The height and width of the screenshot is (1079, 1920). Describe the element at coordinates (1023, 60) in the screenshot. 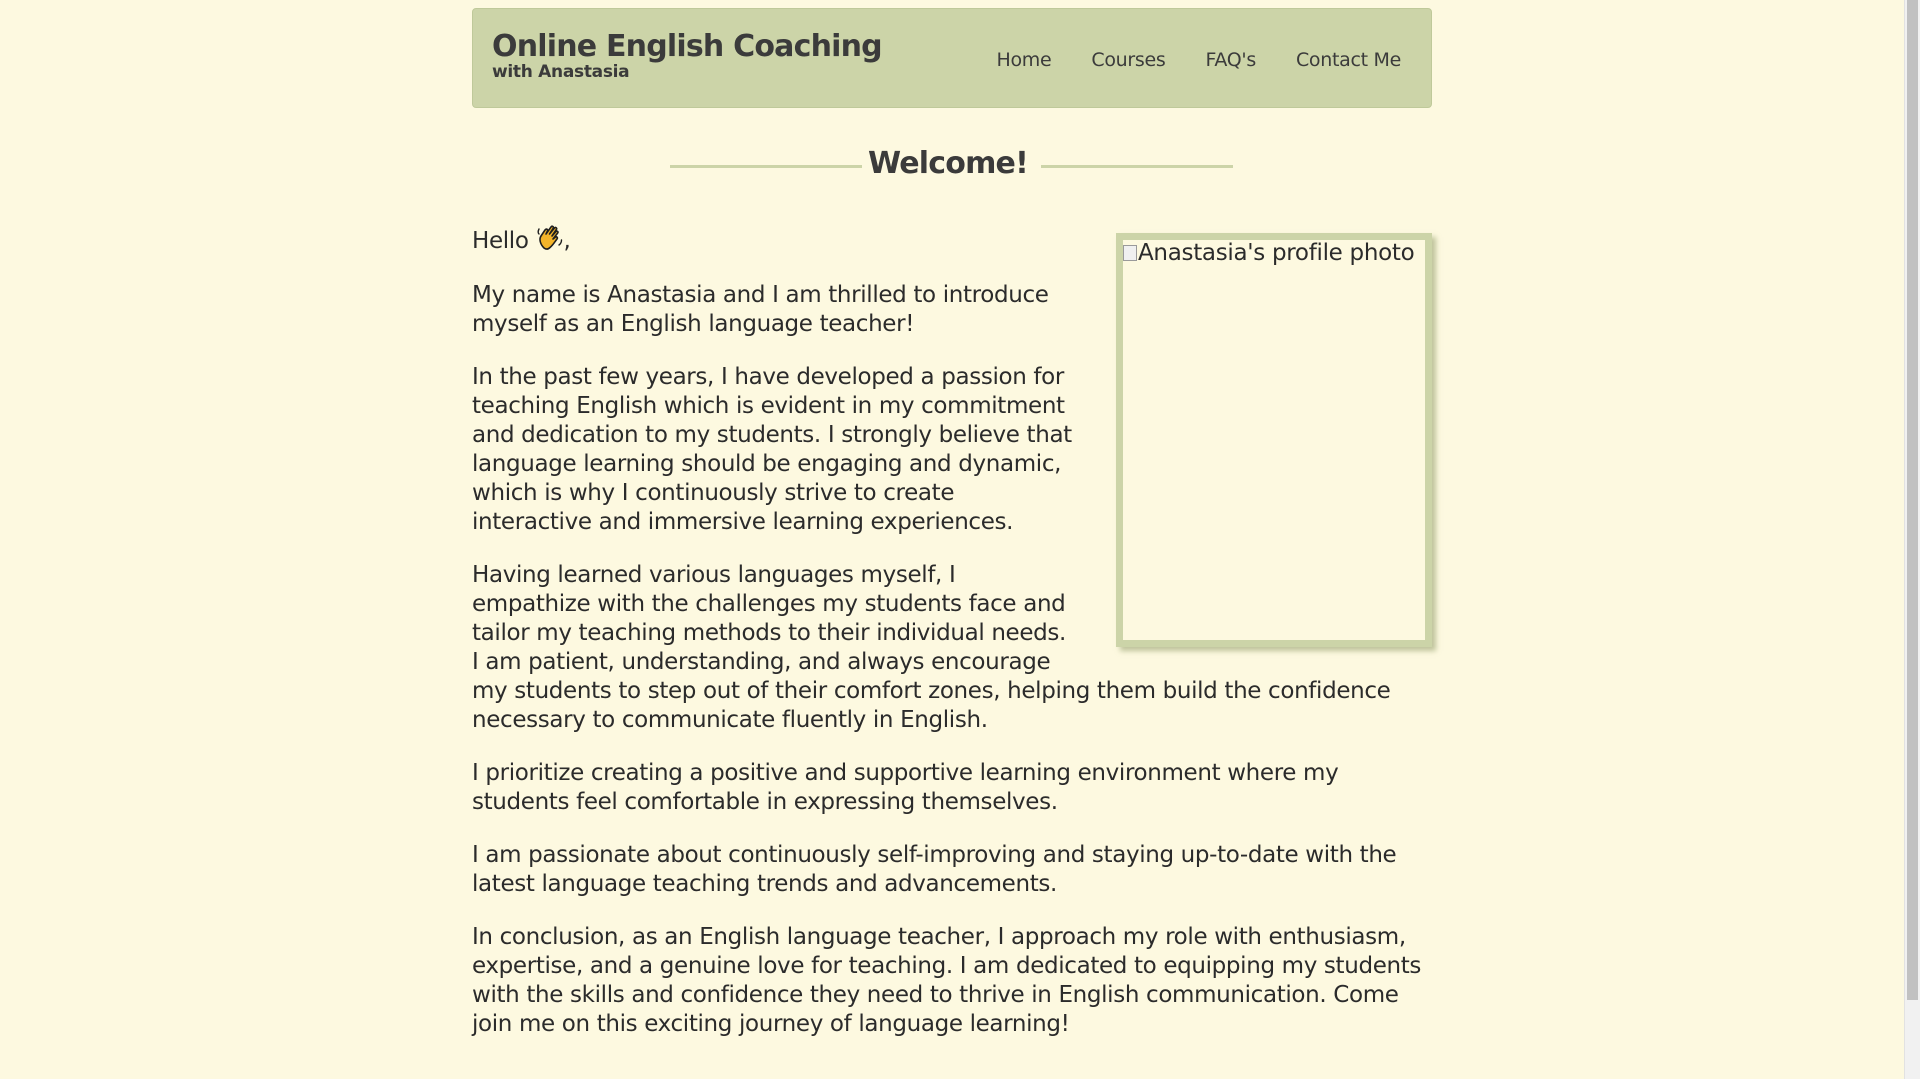

I see `nav-item-home: Home` at that location.